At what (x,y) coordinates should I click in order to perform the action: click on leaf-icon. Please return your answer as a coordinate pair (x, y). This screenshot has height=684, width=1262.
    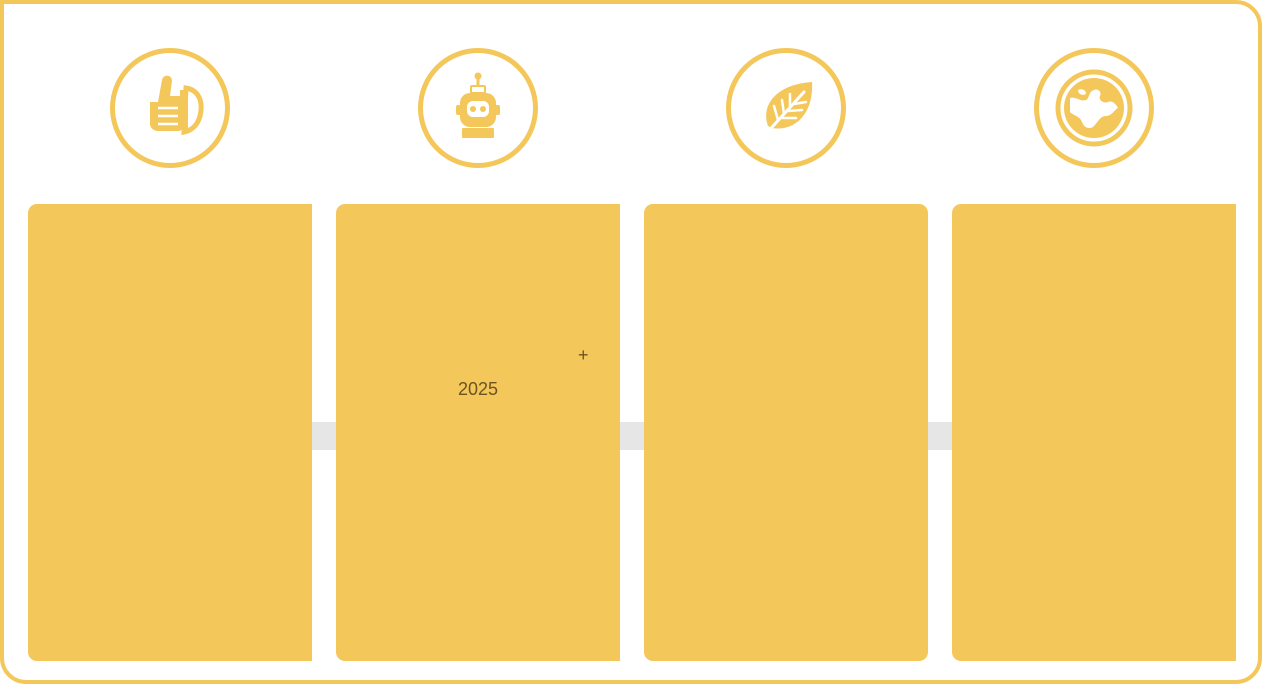
    Looking at the image, I should click on (787, 110).